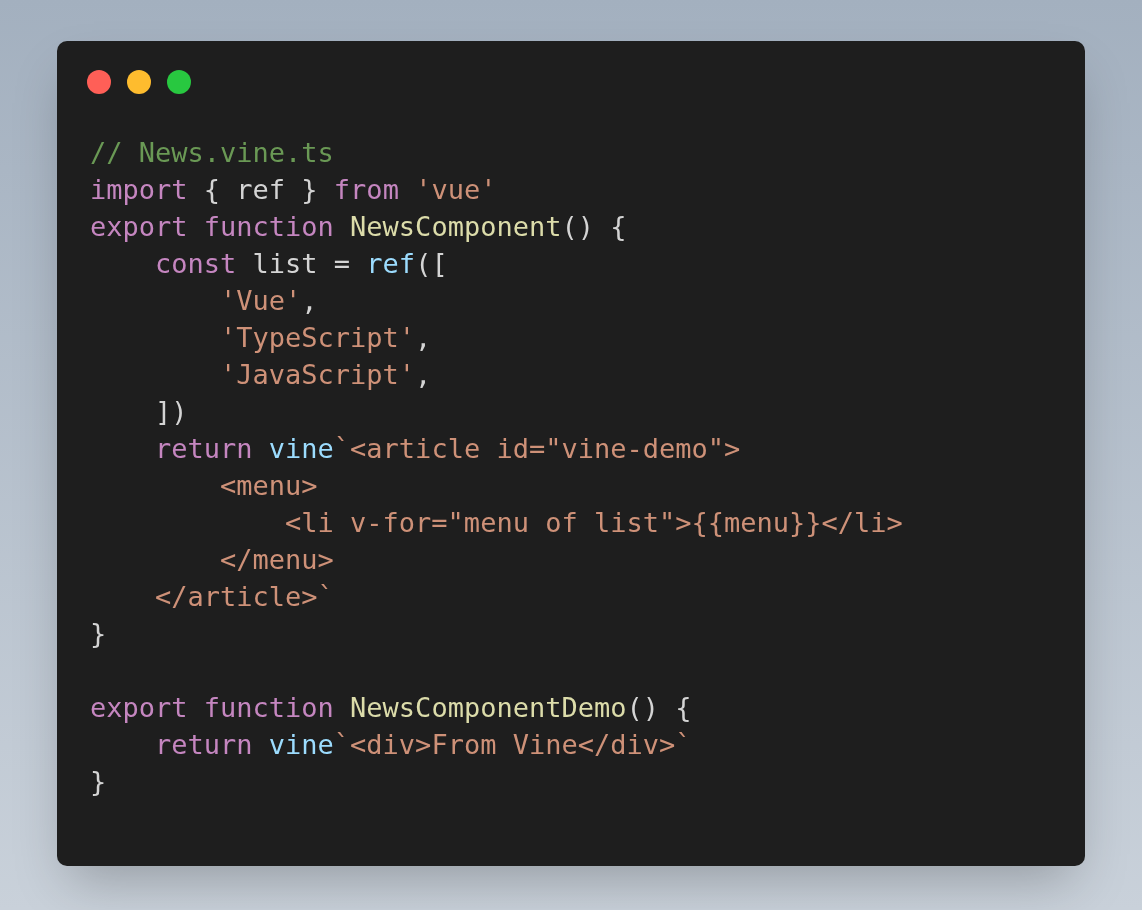 The image size is (1142, 910). Describe the element at coordinates (325, 338) in the screenshot. I see `code-line: 'TypeScript',` at that location.